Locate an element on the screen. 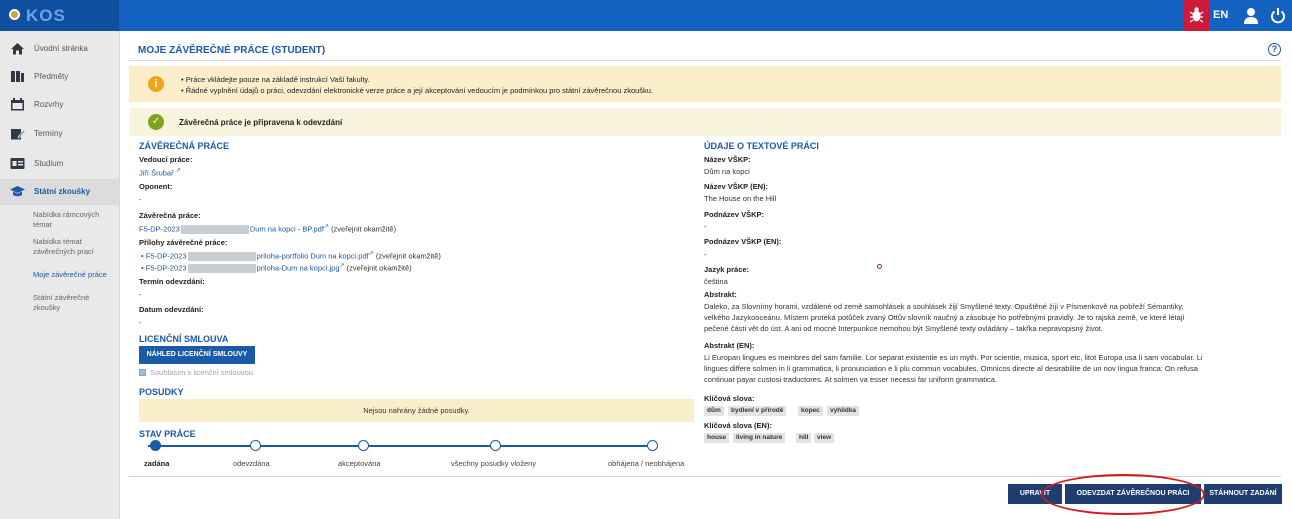 This screenshot has width=1292, height=519. language-switch: EN is located at coordinates (1220, 15).